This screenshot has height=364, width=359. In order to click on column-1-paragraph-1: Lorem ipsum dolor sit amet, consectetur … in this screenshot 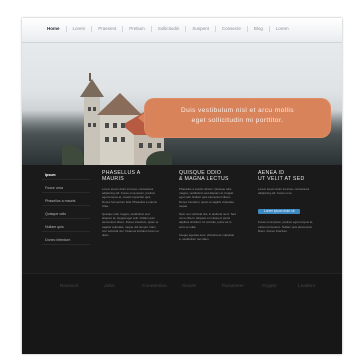, I will do `click(129, 197)`.